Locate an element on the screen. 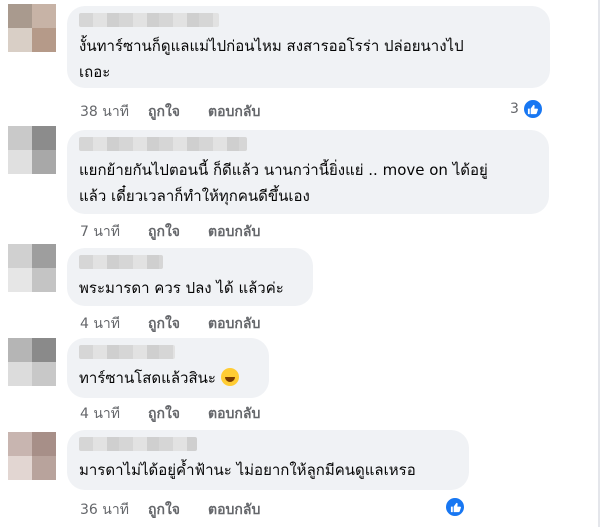  reaction-summary is located at coordinates (455, 507).